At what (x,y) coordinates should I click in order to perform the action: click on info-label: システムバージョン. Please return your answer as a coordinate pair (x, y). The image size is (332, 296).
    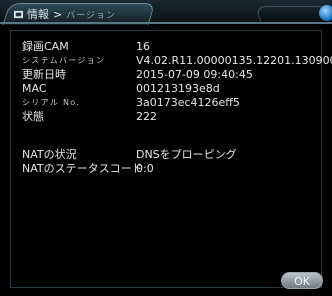
    Looking at the image, I should click on (64, 60).